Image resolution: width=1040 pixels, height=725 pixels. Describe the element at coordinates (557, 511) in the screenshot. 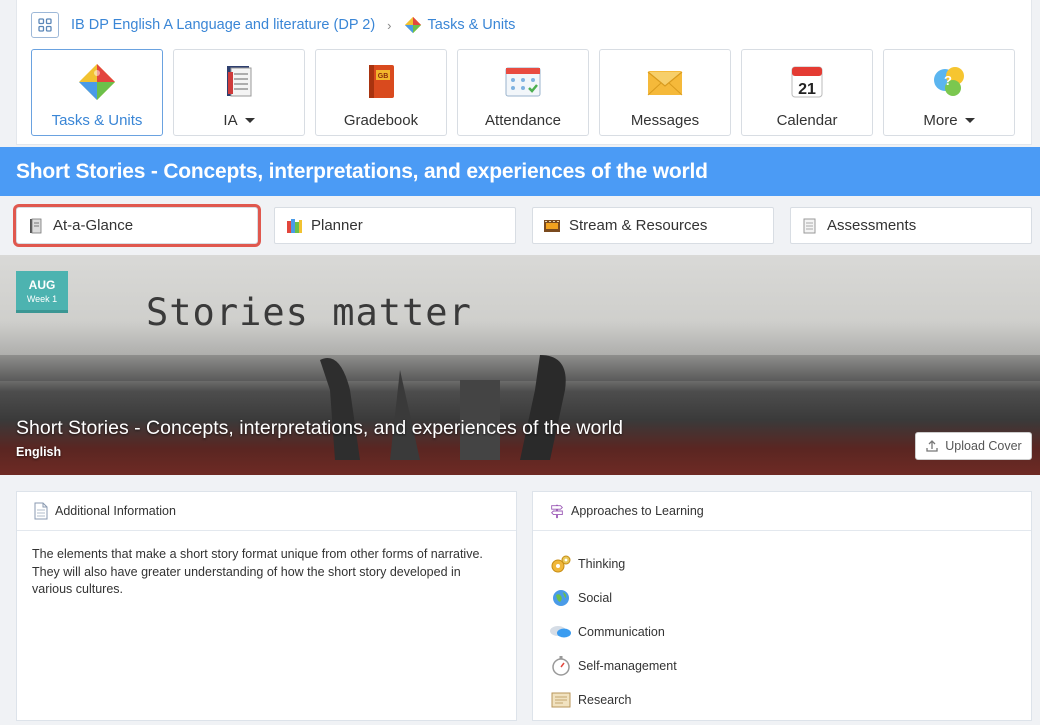

I see `signpost-icon` at that location.